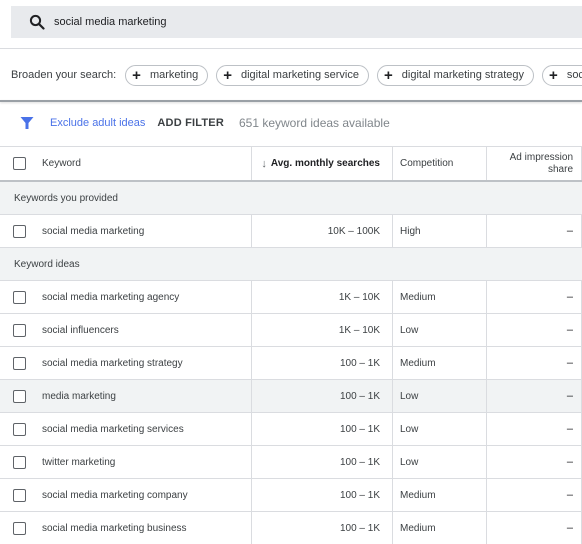 The image size is (582, 544). What do you see at coordinates (562, 75) in the screenshot?
I see `broaden-chip: + social ma` at bounding box center [562, 75].